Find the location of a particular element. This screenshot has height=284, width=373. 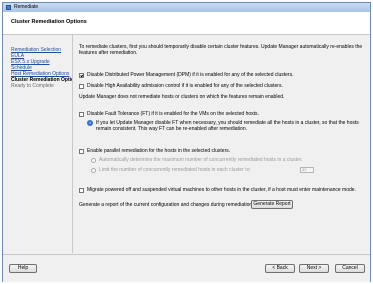

title-bar: Remediate is located at coordinates (186, 7).